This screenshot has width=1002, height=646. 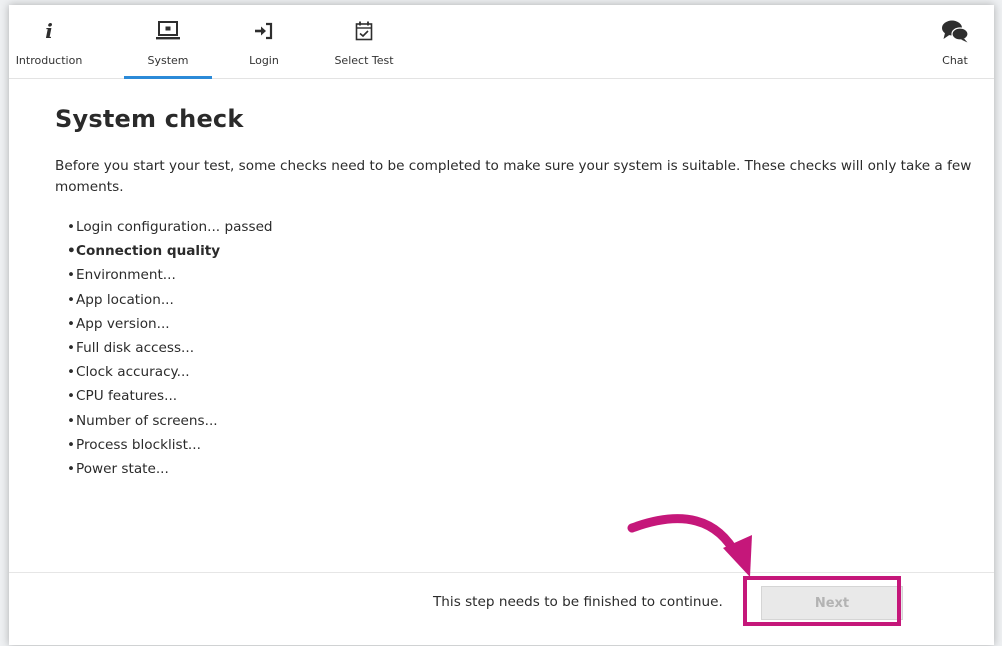 What do you see at coordinates (264, 31) in the screenshot?
I see `login-icon` at bounding box center [264, 31].